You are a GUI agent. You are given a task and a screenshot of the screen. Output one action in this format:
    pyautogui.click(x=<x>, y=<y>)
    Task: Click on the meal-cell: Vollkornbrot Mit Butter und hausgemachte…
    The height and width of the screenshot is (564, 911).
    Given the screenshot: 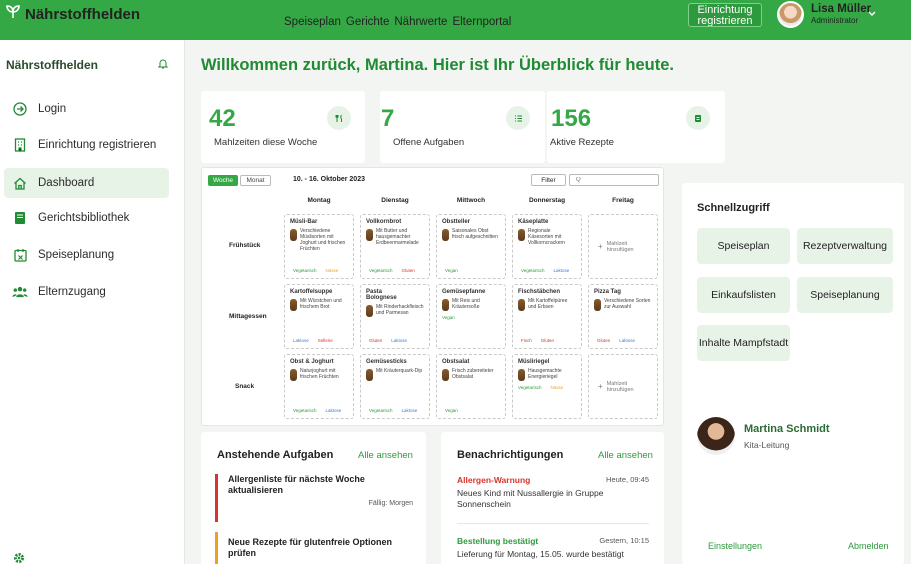 What is the action you would take?
    pyautogui.click(x=395, y=246)
    